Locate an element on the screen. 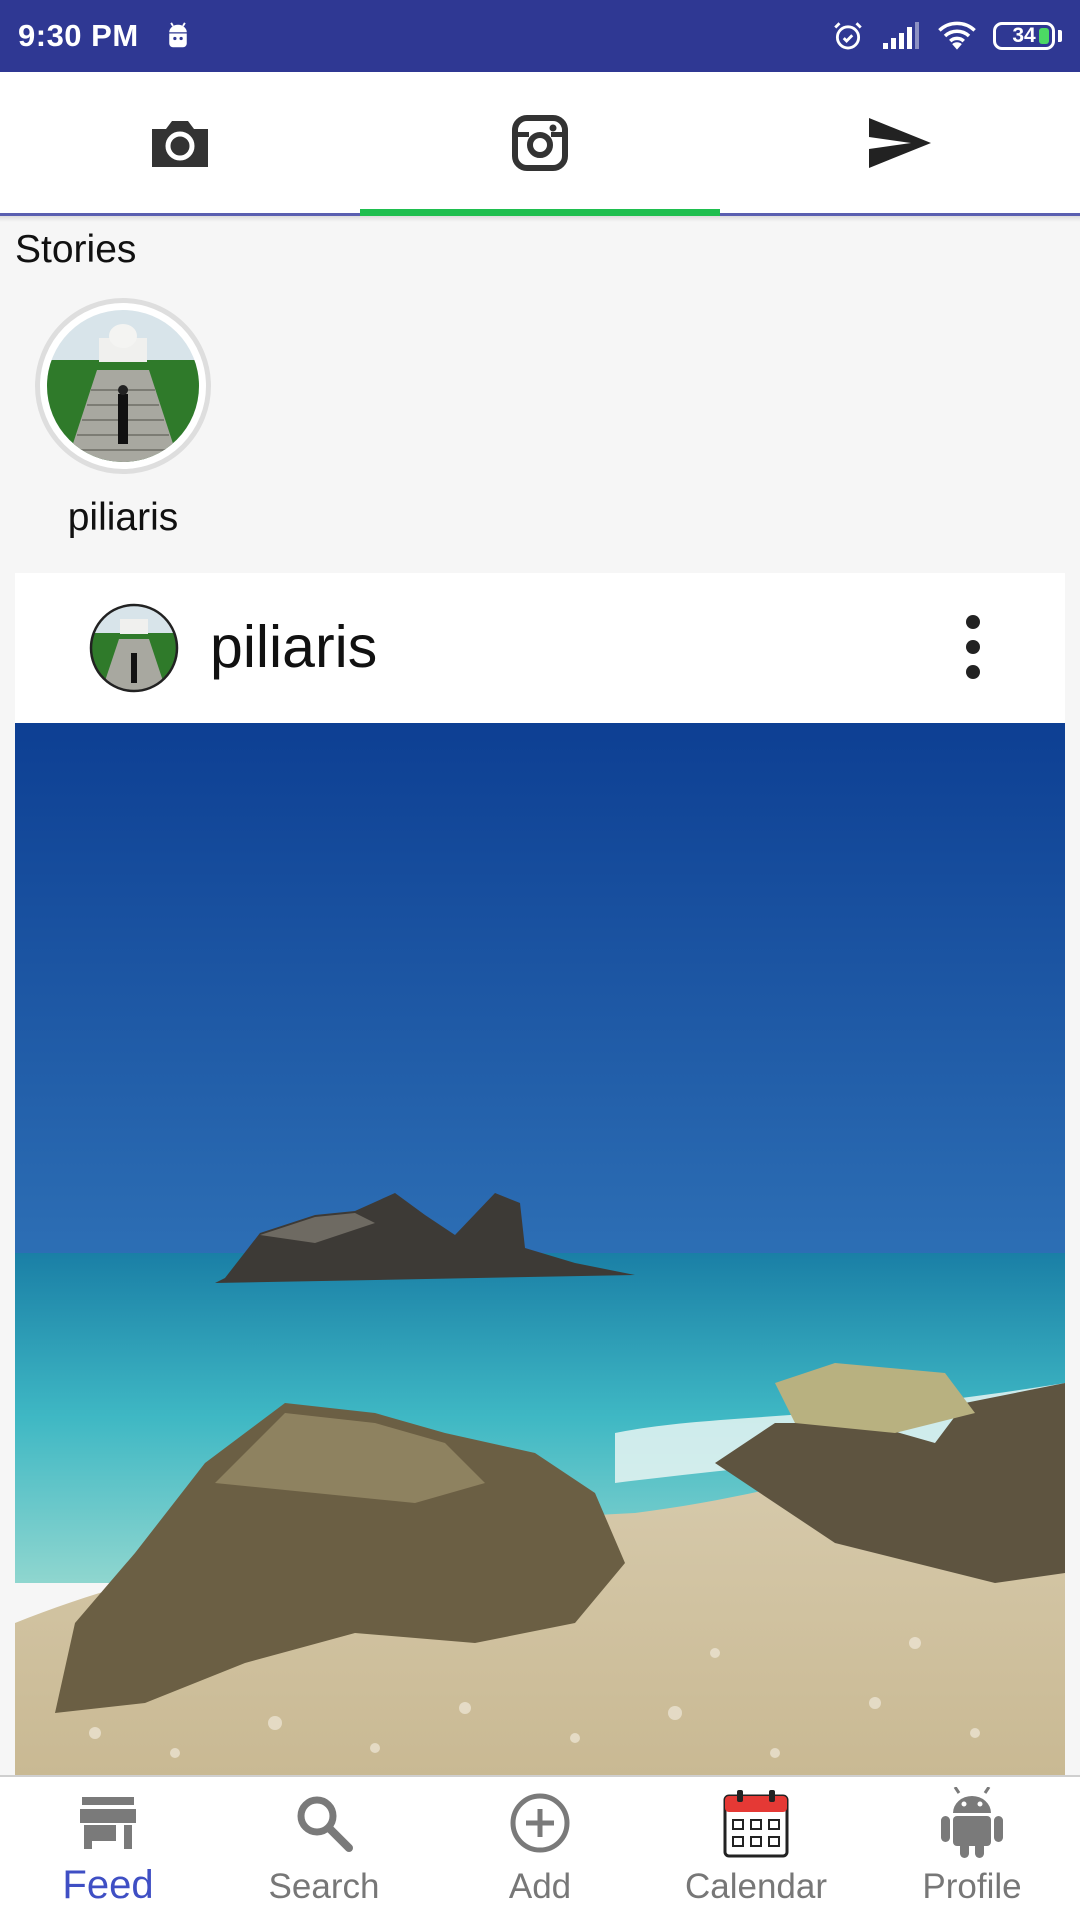  camera-icon is located at coordinates (180, 143).